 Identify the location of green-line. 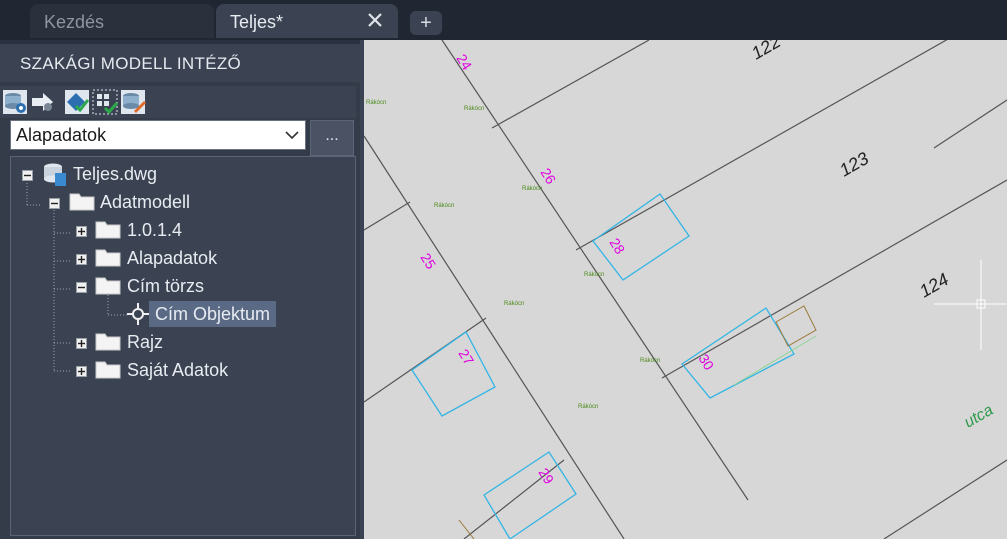
(775, 360).